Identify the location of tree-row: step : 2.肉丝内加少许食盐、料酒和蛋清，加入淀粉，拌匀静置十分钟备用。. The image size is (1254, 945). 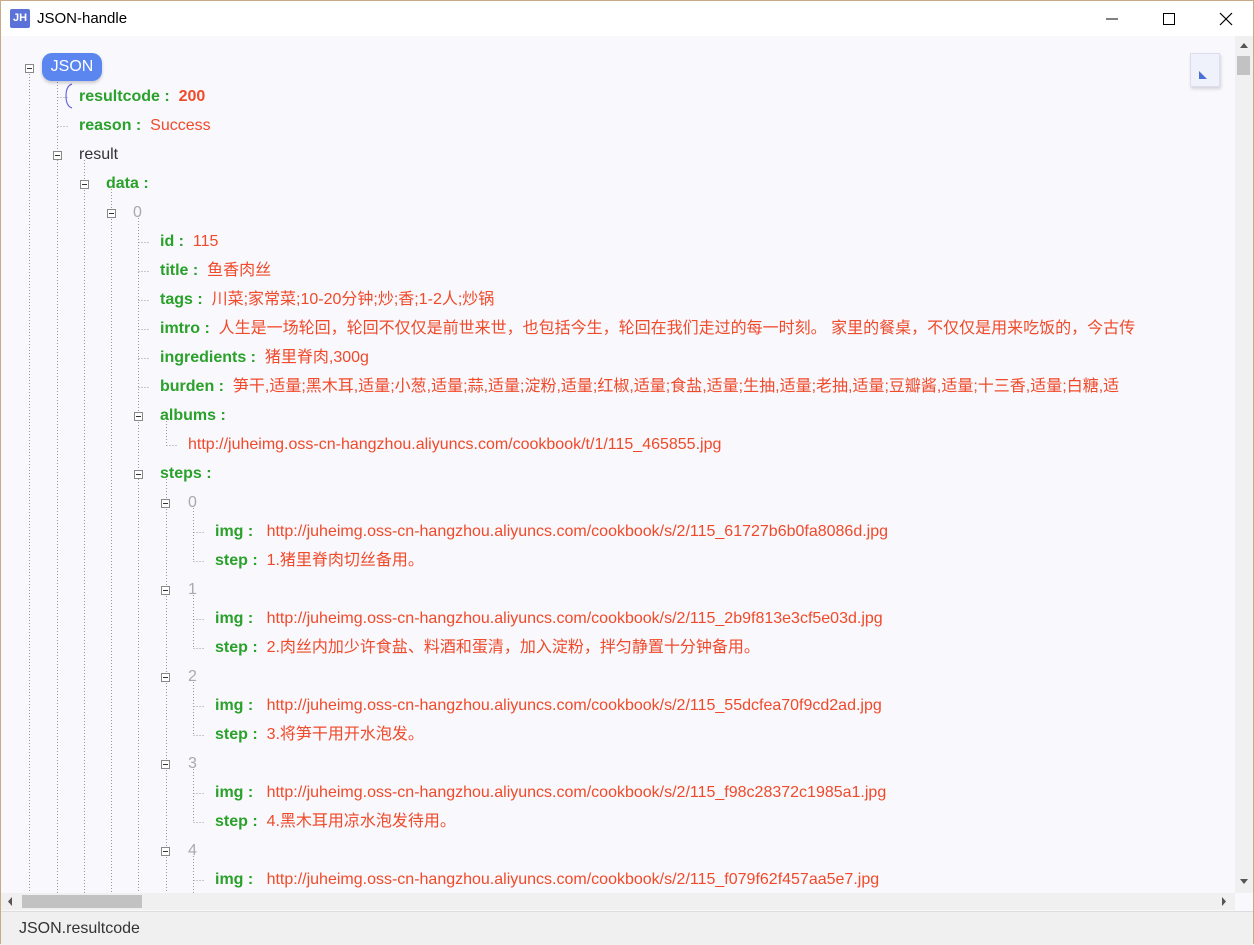
(487, 648).